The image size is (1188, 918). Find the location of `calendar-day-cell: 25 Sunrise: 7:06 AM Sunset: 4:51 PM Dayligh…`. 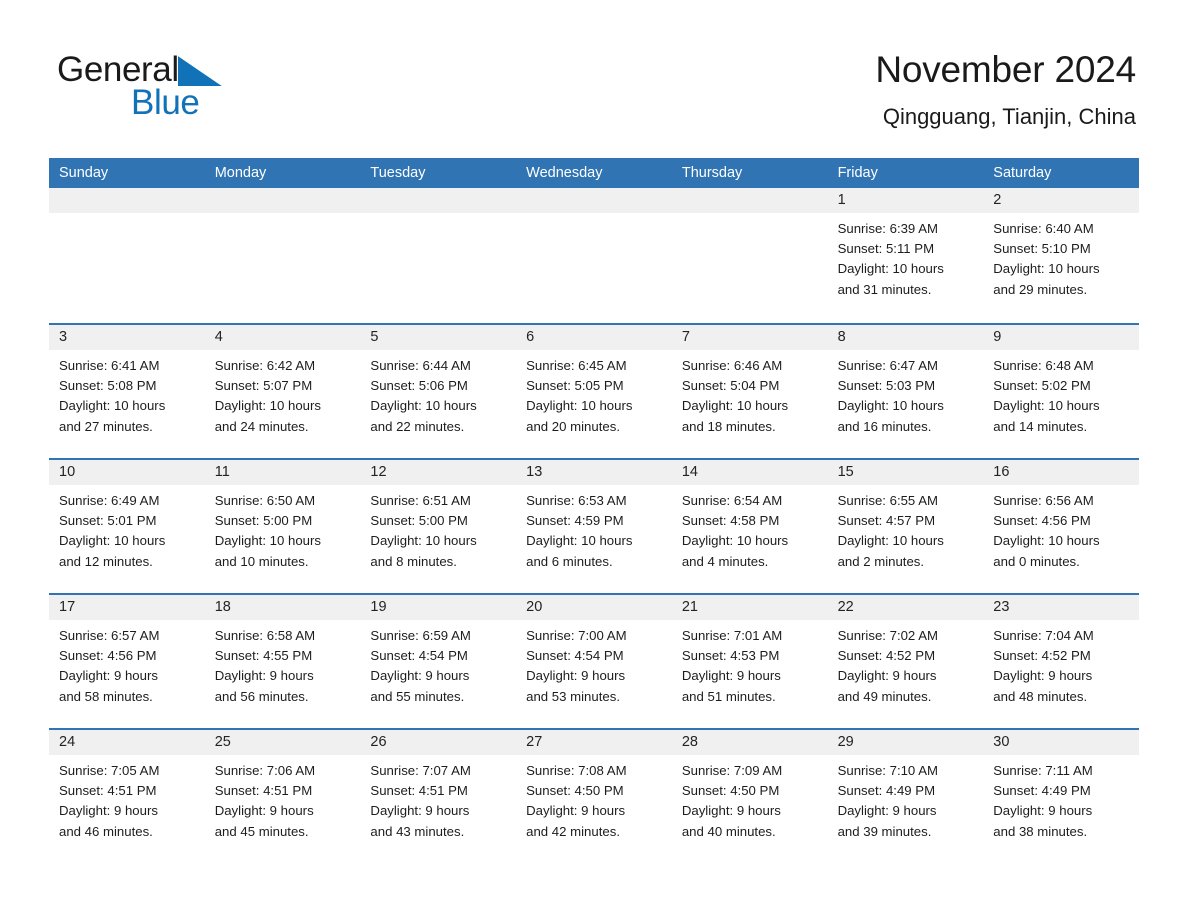

calendar-day-cell: 25 Sunrise: 7:06 AM Sunset: 4:51 PM Dayligh… is located at coordinates (282, 793).